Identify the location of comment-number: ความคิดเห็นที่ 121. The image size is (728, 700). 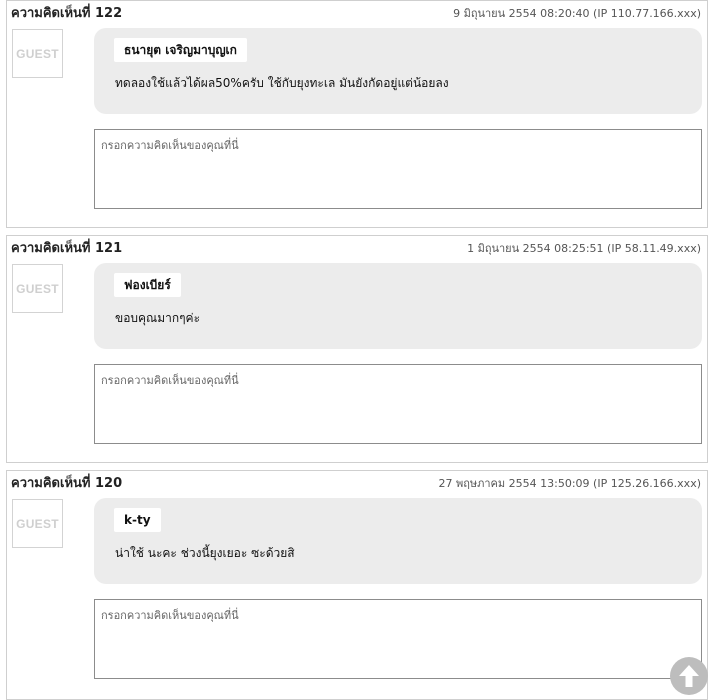
(67, 248).